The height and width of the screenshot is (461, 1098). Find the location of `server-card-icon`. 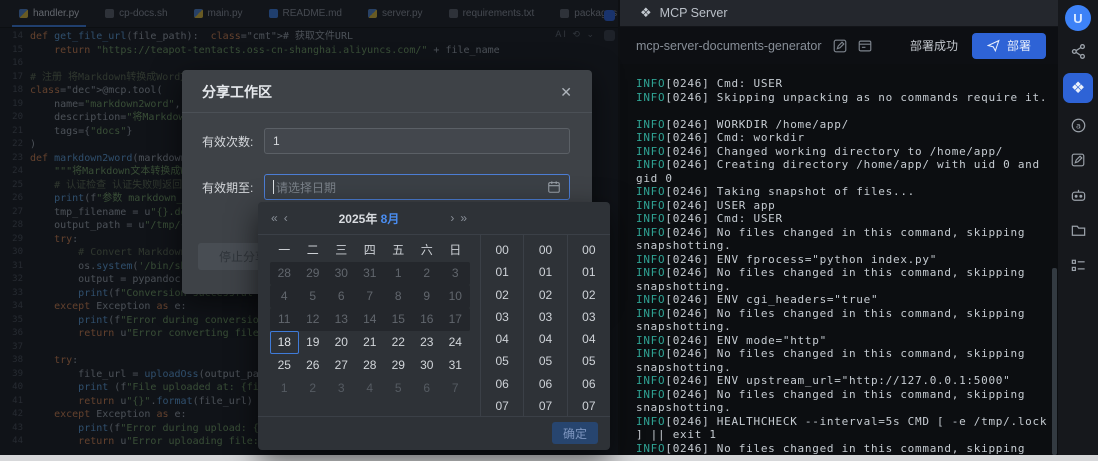

server-card-icon is located at coordinates (865, 46).